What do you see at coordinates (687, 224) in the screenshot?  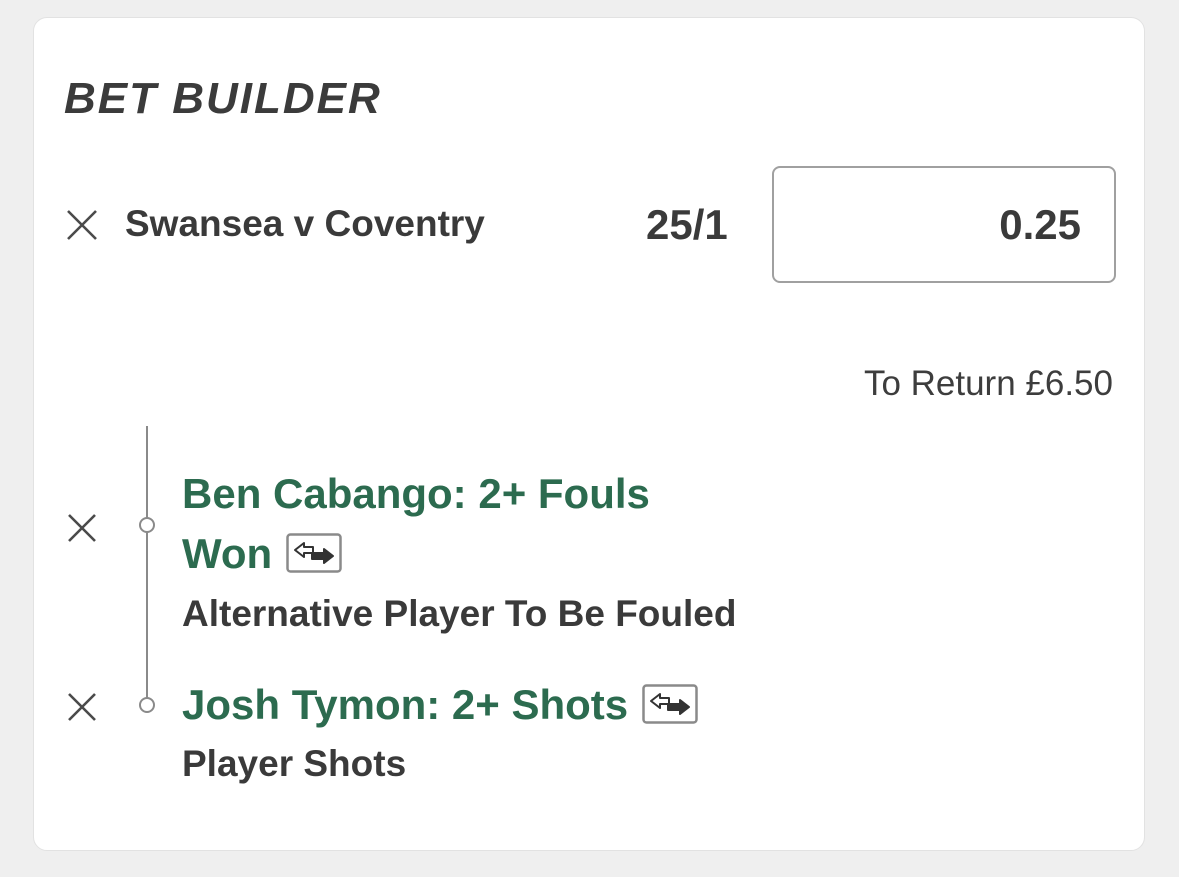 I see `bet-odds: 25/1` at bounding box center [687, 224].